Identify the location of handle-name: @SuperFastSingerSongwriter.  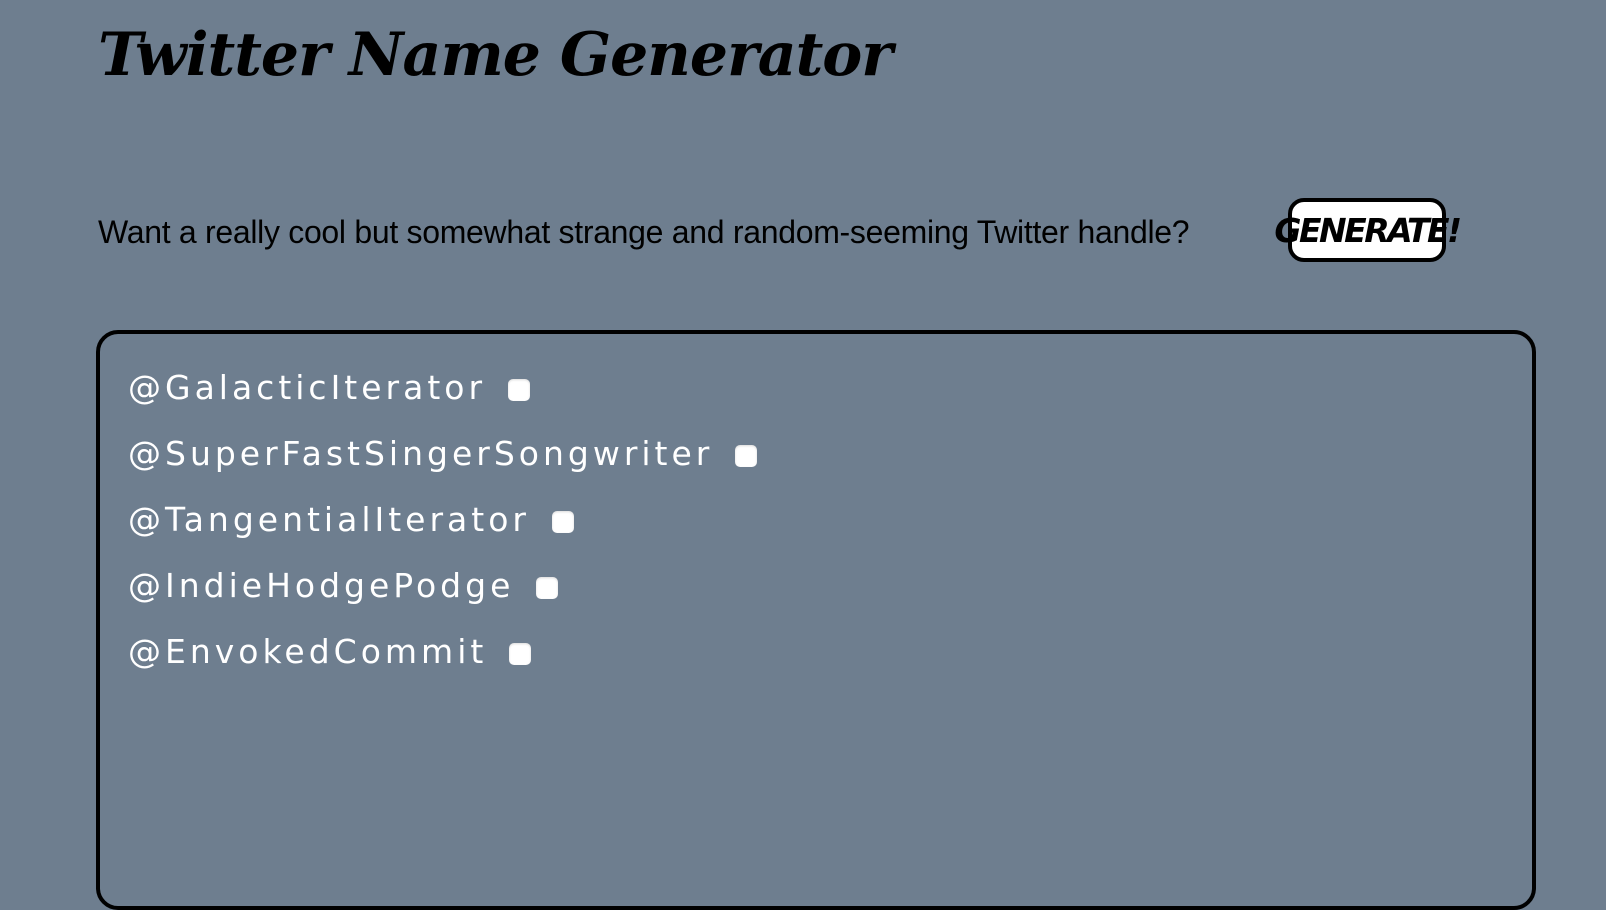
(421, 453).